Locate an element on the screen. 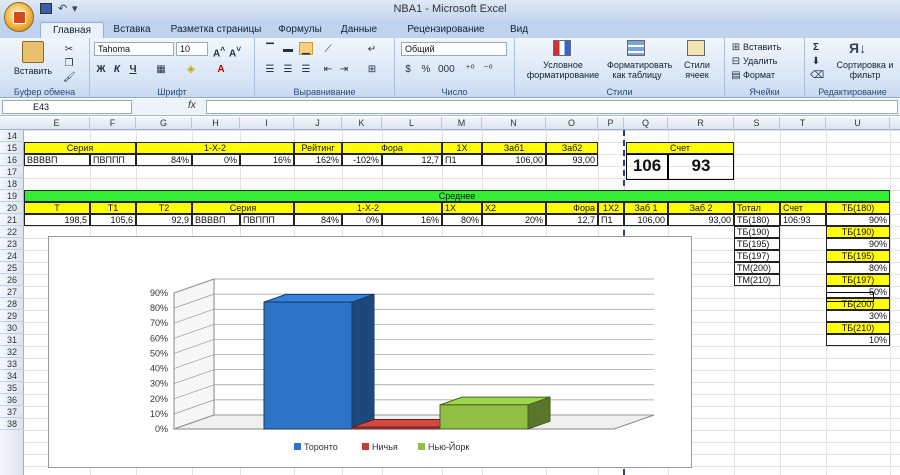 The image size is (900, 475). row-header-36: 36 is located at coordinates (12, 400).